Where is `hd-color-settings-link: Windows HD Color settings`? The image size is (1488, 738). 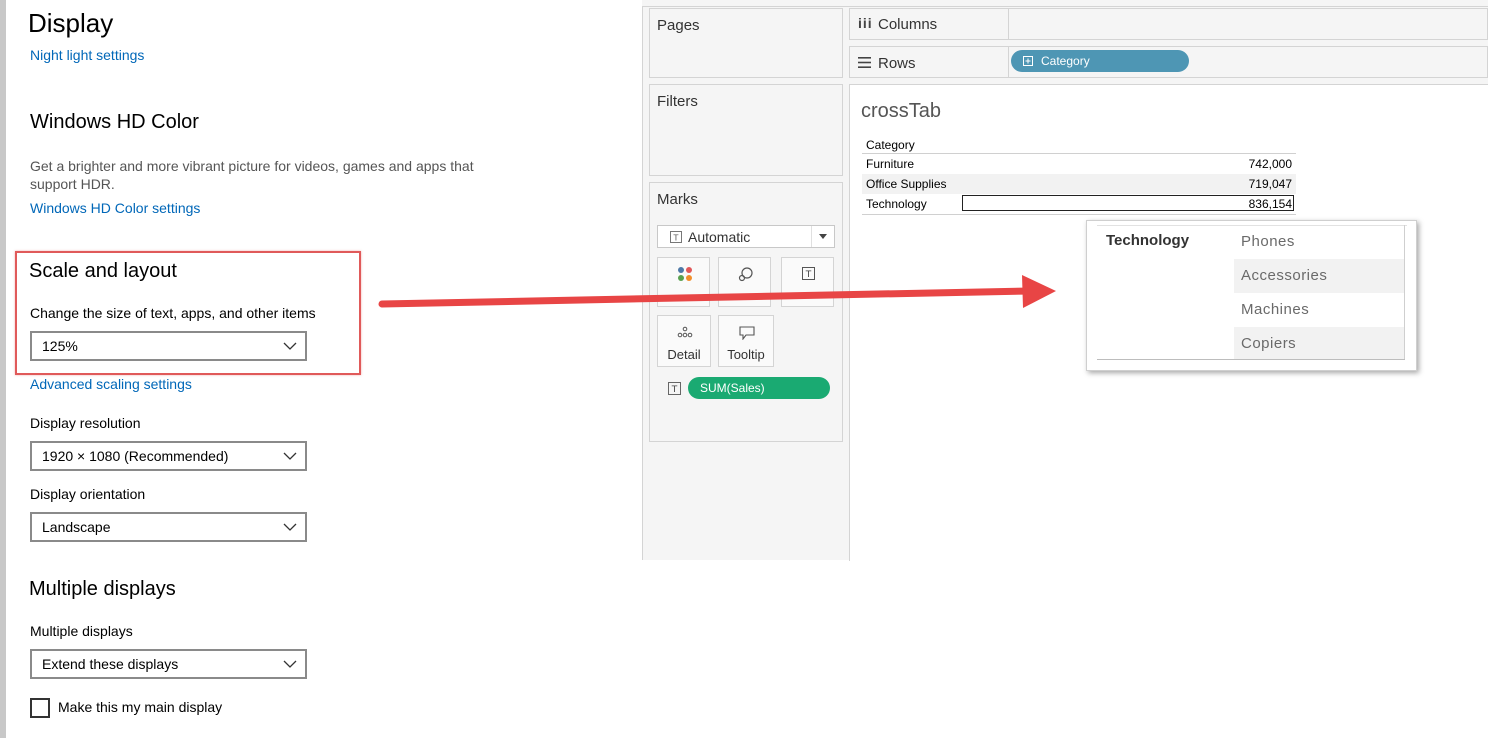 hd-color-settings-link: Windows HD Color settings is located at coordinates (115, 208).